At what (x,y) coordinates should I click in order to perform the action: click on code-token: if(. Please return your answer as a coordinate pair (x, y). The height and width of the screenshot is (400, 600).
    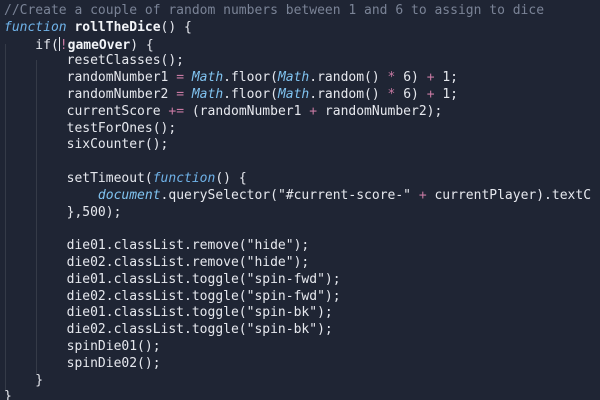
    Looking at the image, I should click on (31, 45).